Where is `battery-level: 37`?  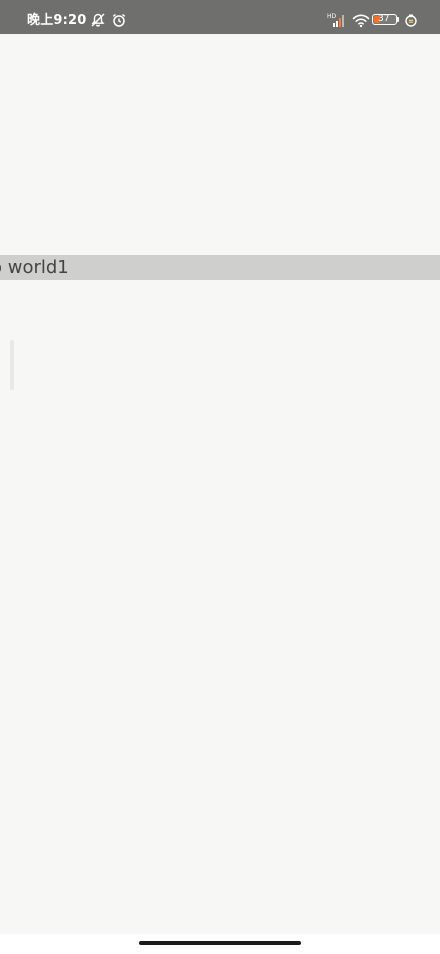 battery-level: 37 is located at coordinates (384, 19).